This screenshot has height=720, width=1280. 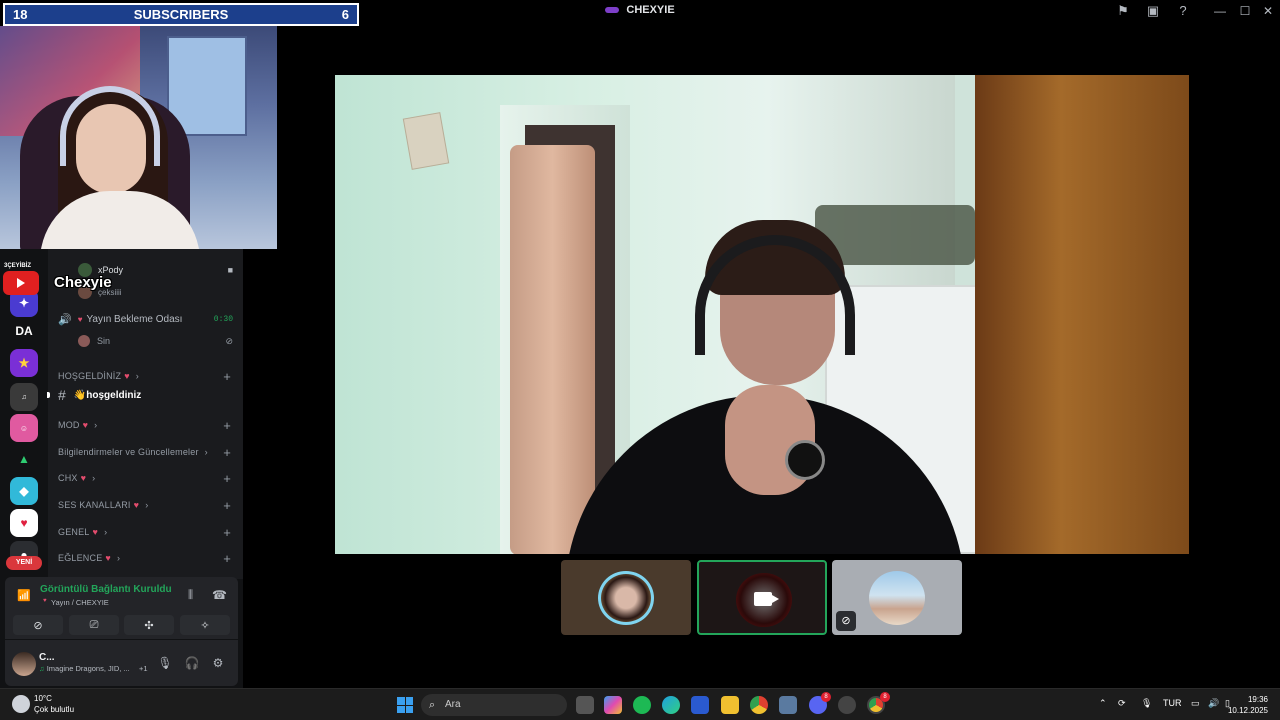 I want to click on chrome-badge: 8, so click(x=885, y=697).